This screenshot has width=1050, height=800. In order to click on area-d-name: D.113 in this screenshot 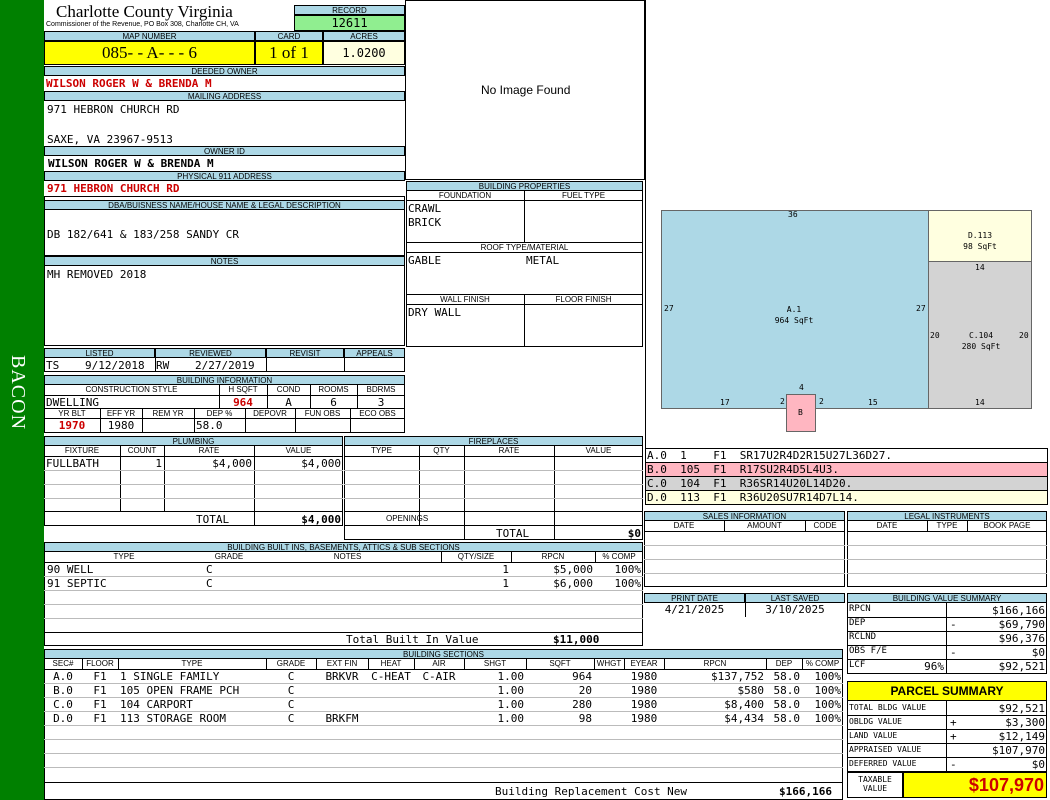, I will do `click(980, 235)`.